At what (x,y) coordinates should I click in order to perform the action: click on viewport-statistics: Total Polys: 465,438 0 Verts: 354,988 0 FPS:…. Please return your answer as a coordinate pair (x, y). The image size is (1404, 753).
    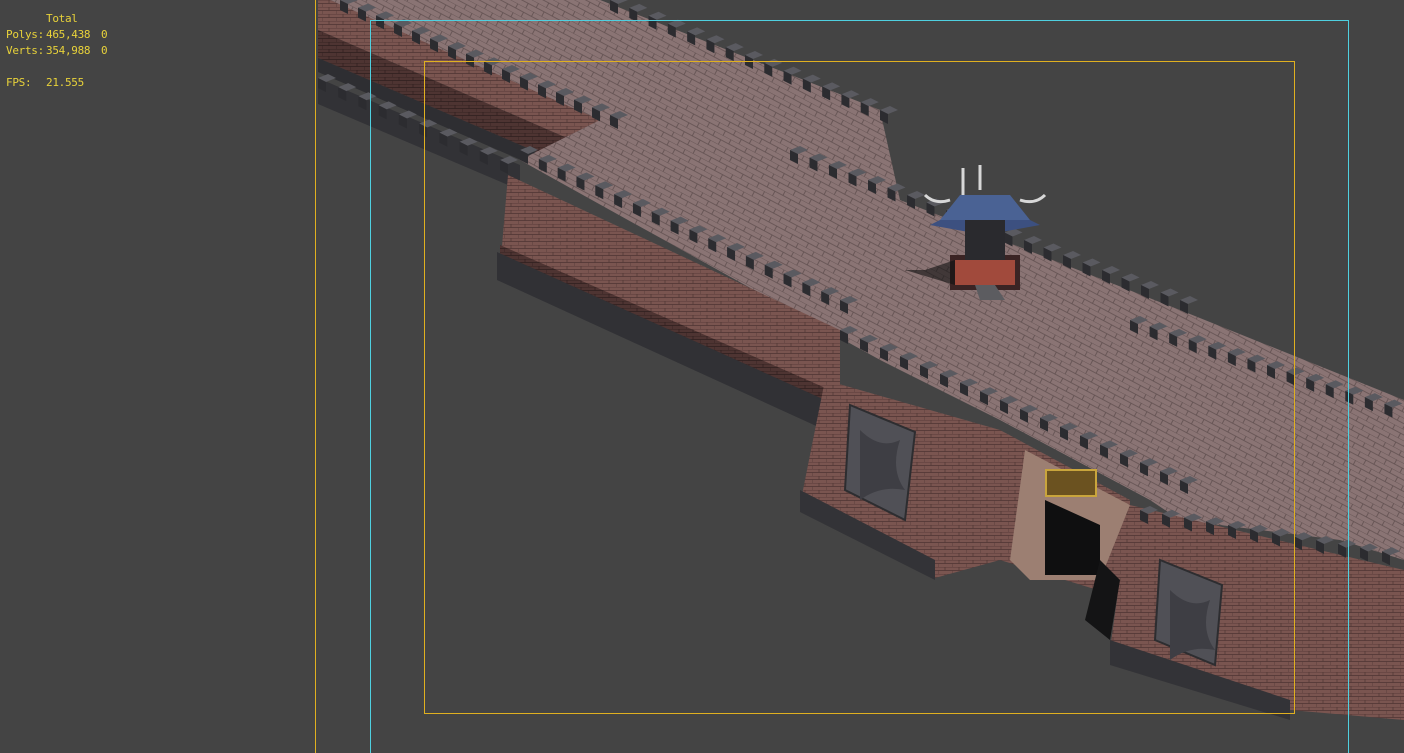
    Looking at the image, I should click on (57, 51).